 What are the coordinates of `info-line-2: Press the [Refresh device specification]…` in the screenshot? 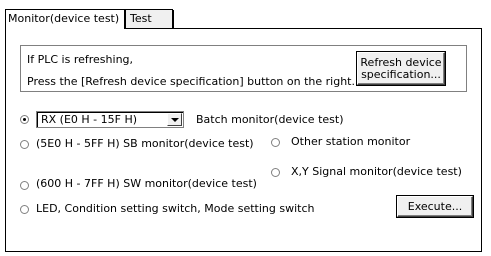 It's located at (191, 81).